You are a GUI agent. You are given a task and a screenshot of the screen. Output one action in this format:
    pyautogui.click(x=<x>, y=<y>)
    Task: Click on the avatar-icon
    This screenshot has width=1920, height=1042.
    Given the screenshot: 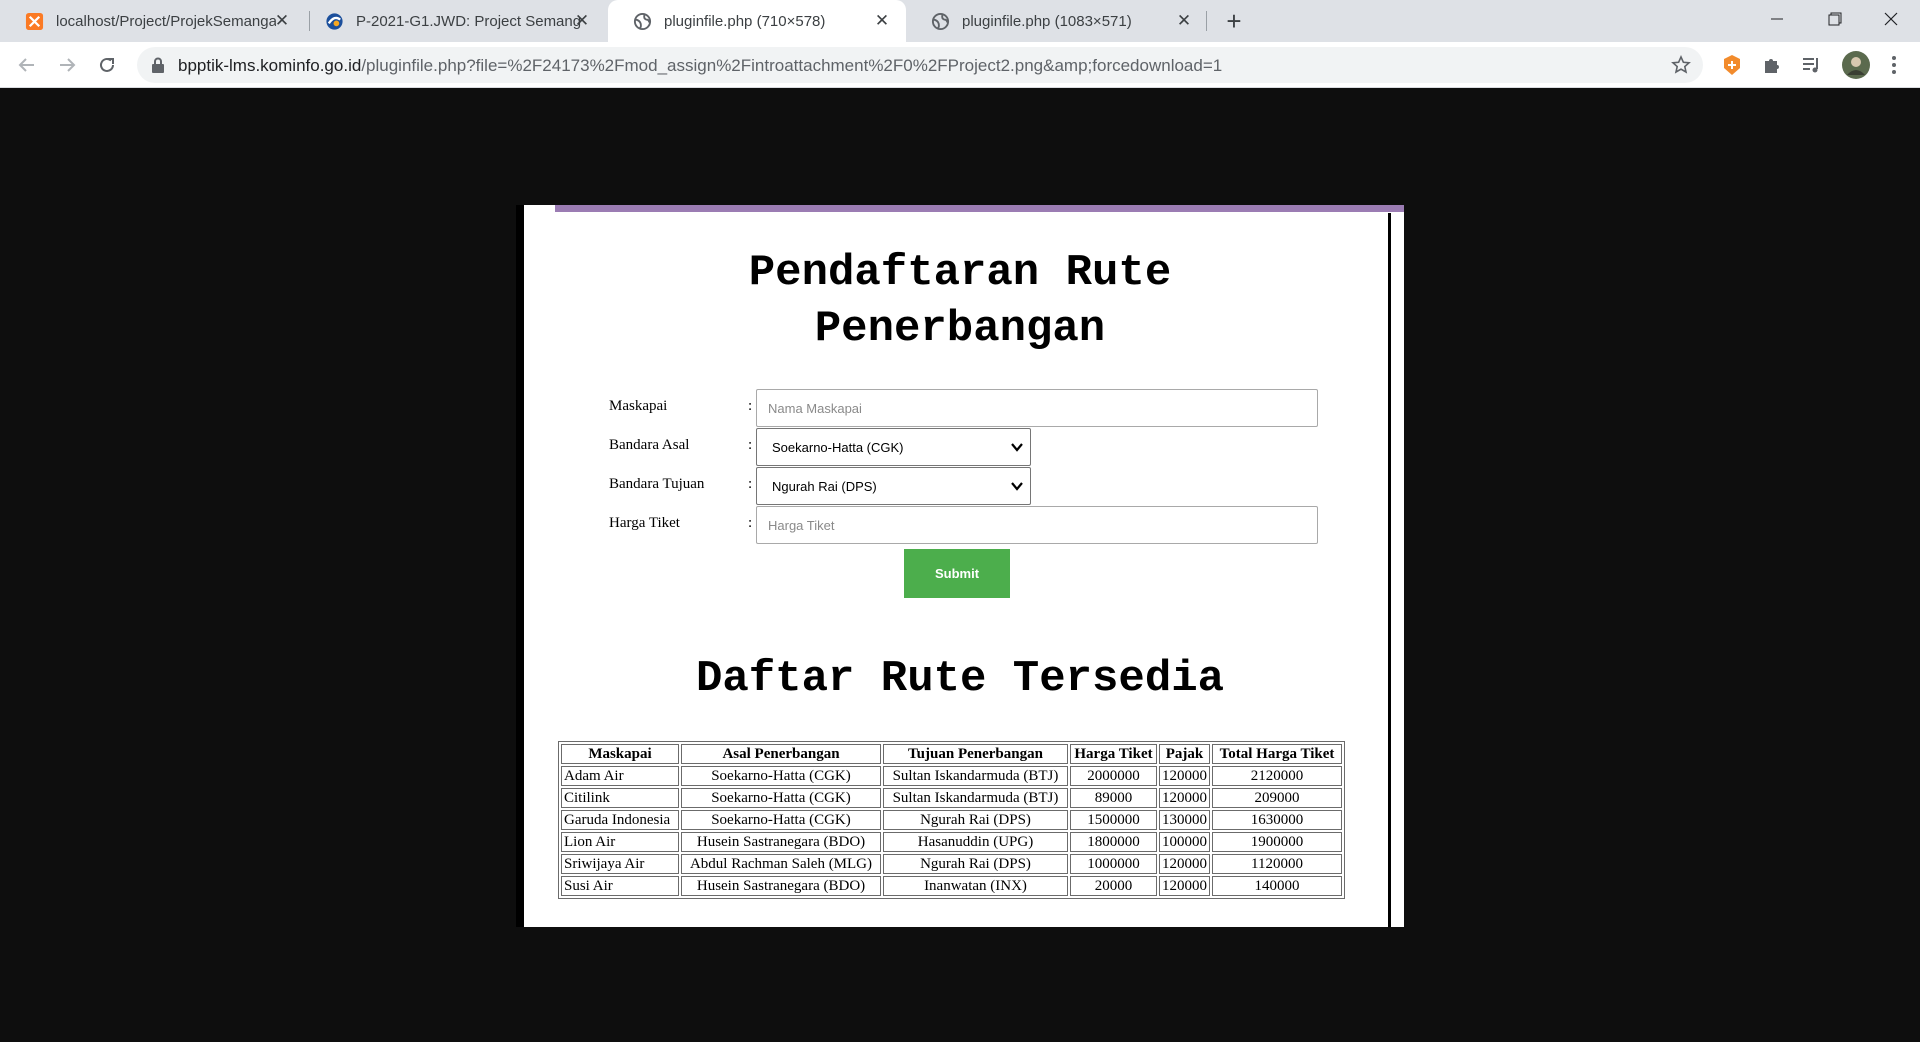 What is the action you would take?
    pyautogui.click(x=1856, y=65)
    